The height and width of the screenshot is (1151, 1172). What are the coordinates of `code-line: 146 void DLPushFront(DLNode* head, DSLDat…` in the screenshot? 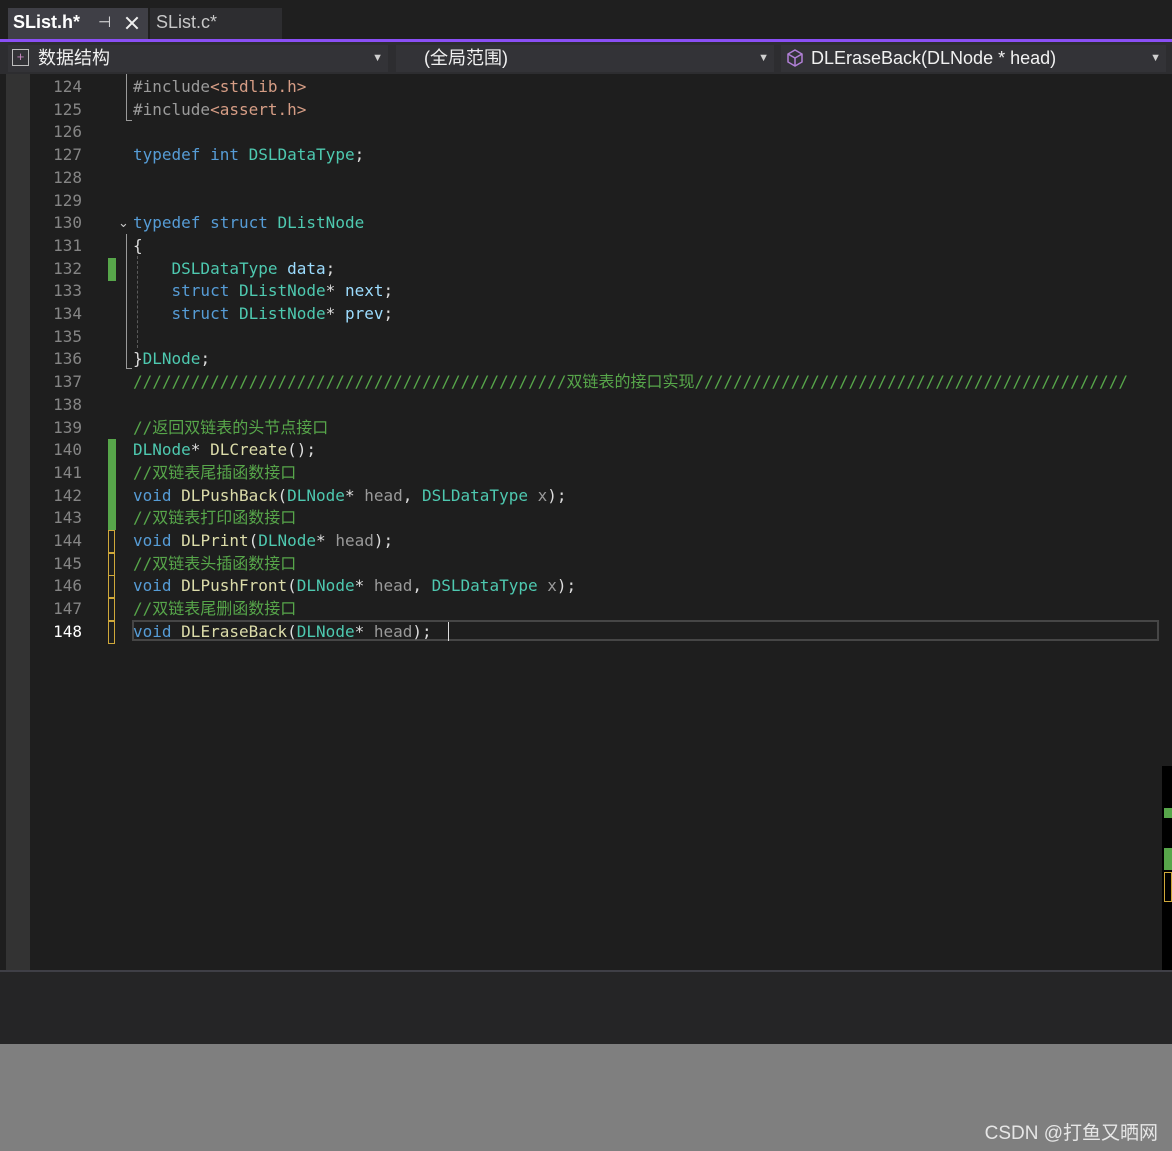 It's located at (580, 587).